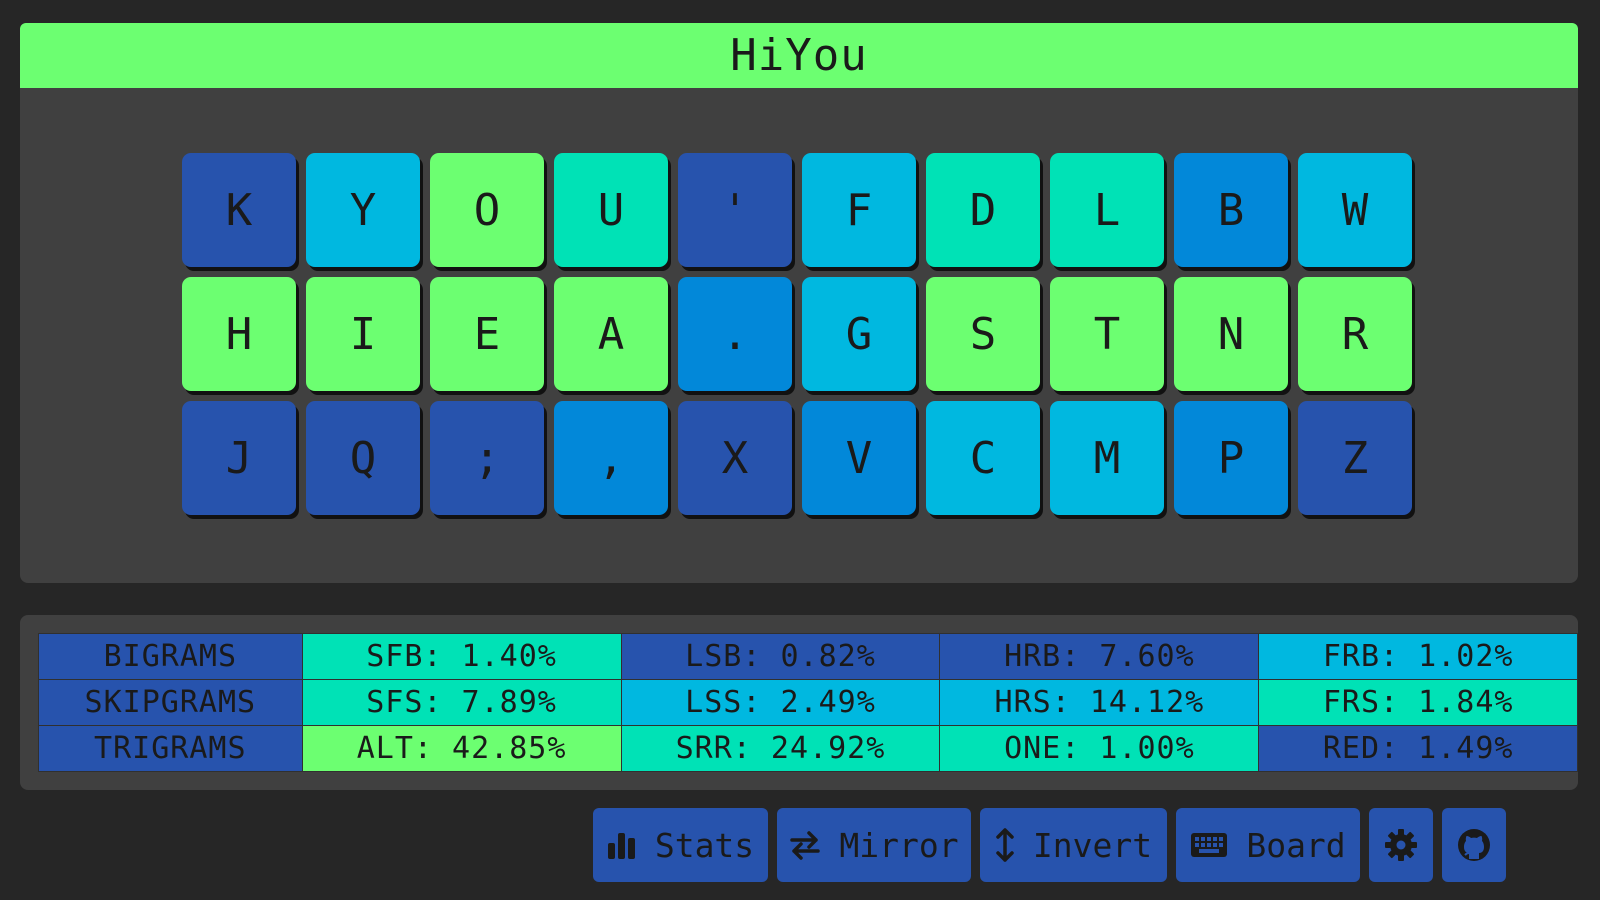 The image size is (1600, 900). What do you see at coordinates (461, 702) in the screenshot?
I see `stats-cell: SFS: 7.89%` at bounding box center [461, 702].